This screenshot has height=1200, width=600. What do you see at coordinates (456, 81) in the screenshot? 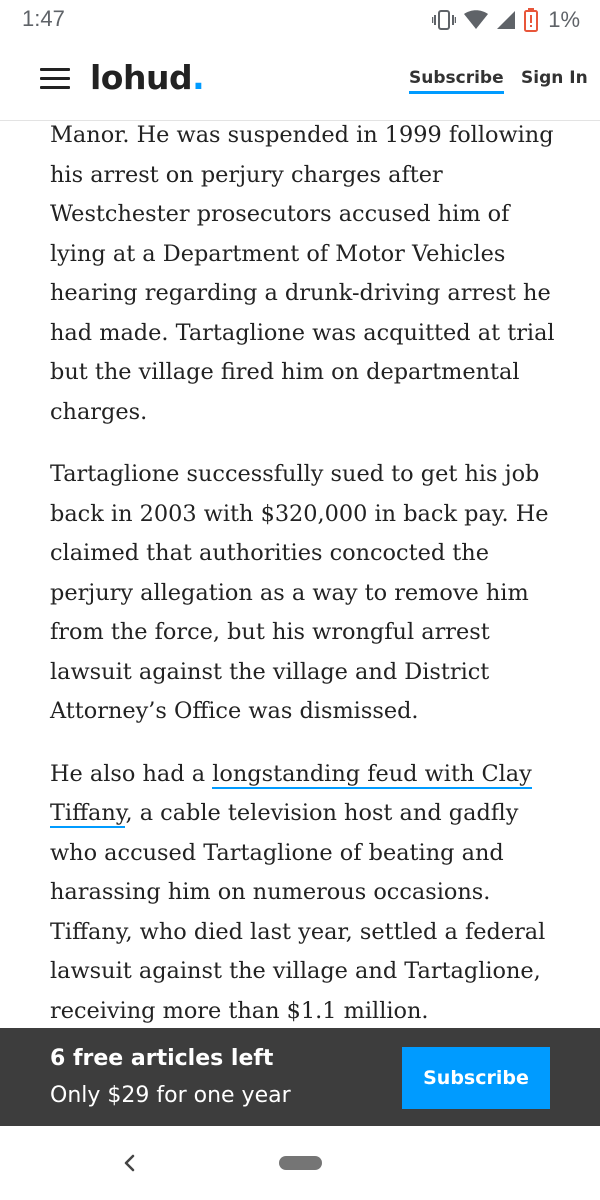
I see `header-subscribe-link: Subscribe` at bounding box center [456, 81].